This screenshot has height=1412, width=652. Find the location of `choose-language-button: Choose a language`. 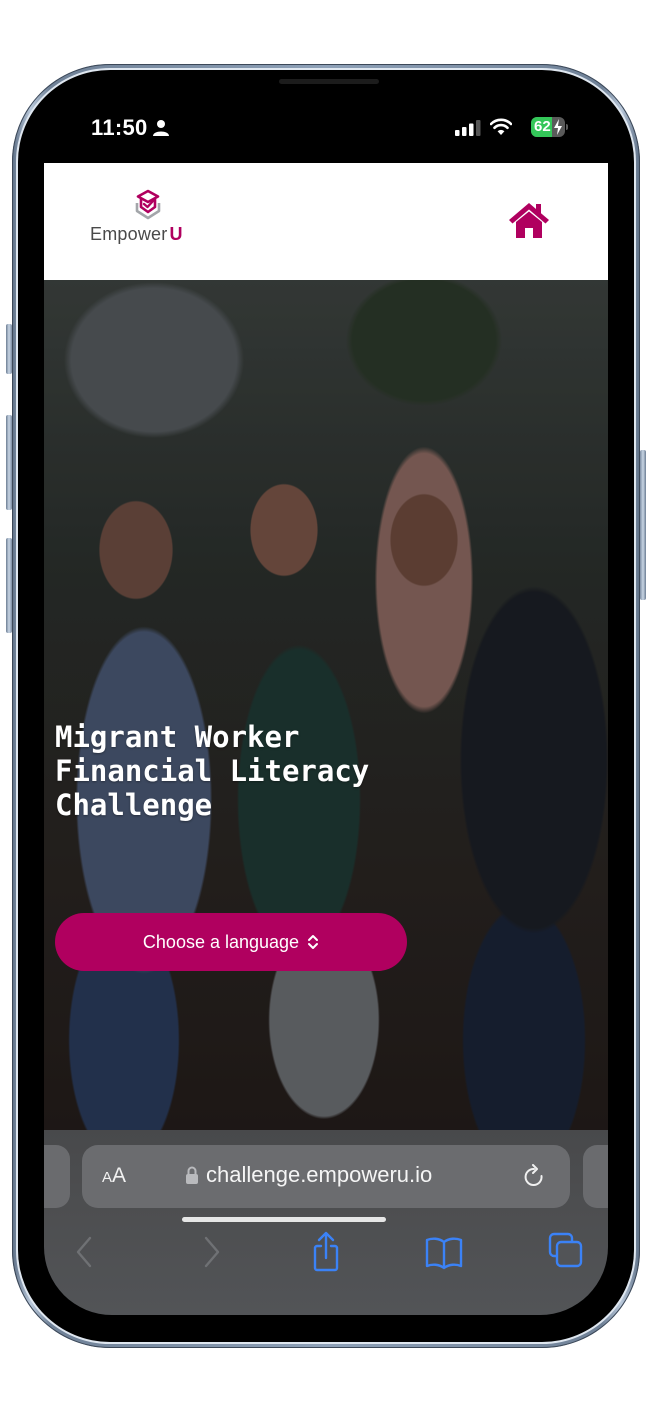

choose-language-button: Choose a language is located at coordinates (231, 942).